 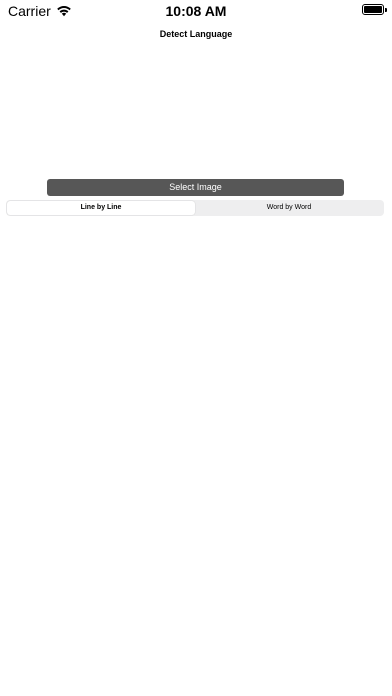 I want to click on select-image-button: Select Image, so click(x=195, y=187).